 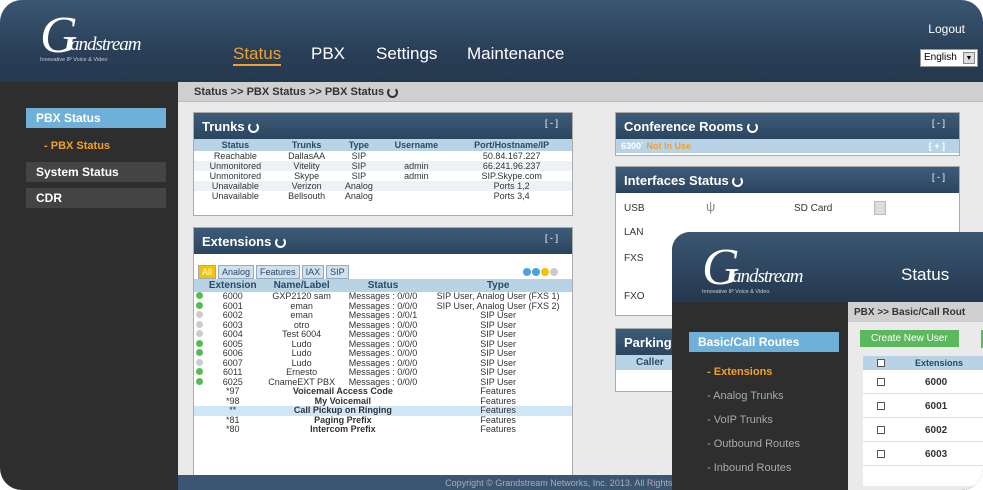 I want to click on interface-usb-label: USB, so click(x=634, y=208).